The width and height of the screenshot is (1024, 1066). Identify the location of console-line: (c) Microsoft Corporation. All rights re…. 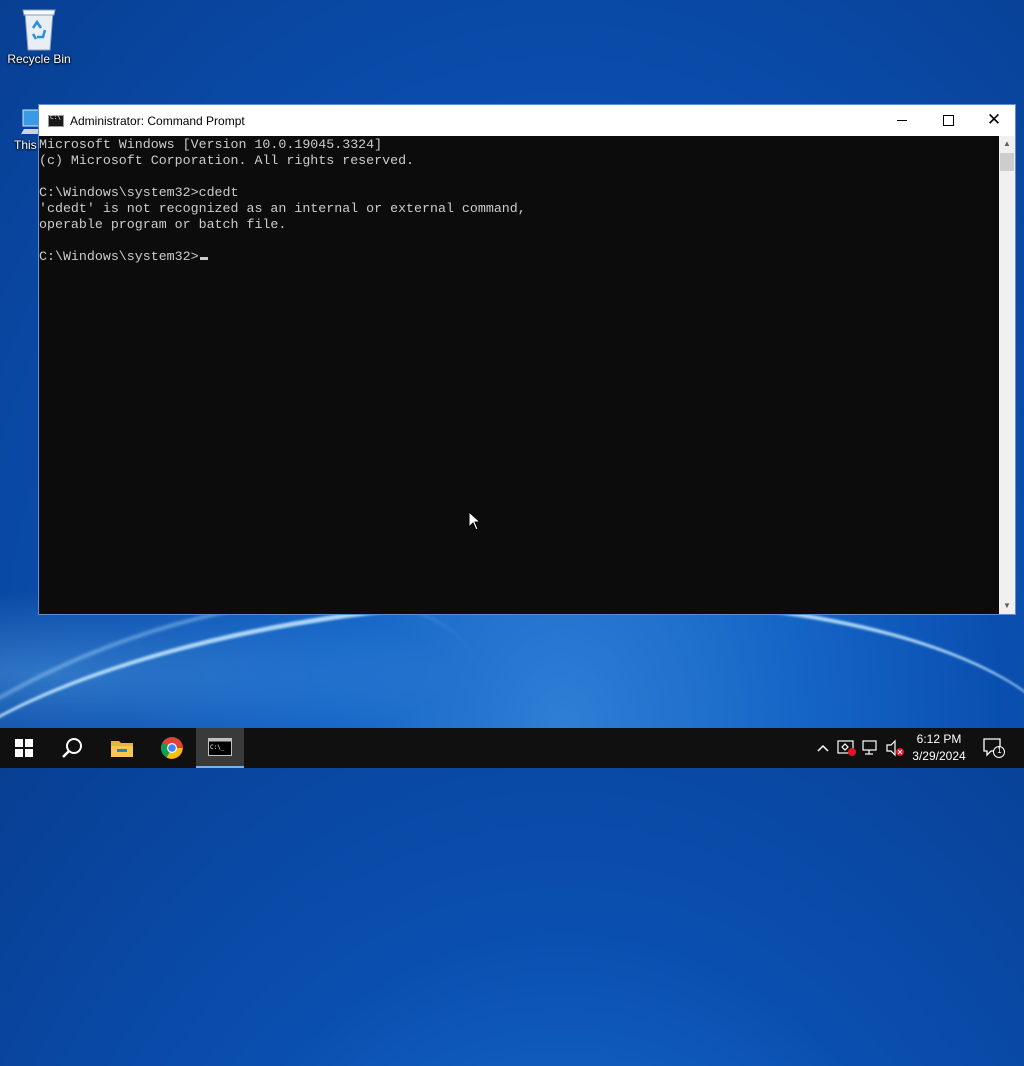
(227, 160).